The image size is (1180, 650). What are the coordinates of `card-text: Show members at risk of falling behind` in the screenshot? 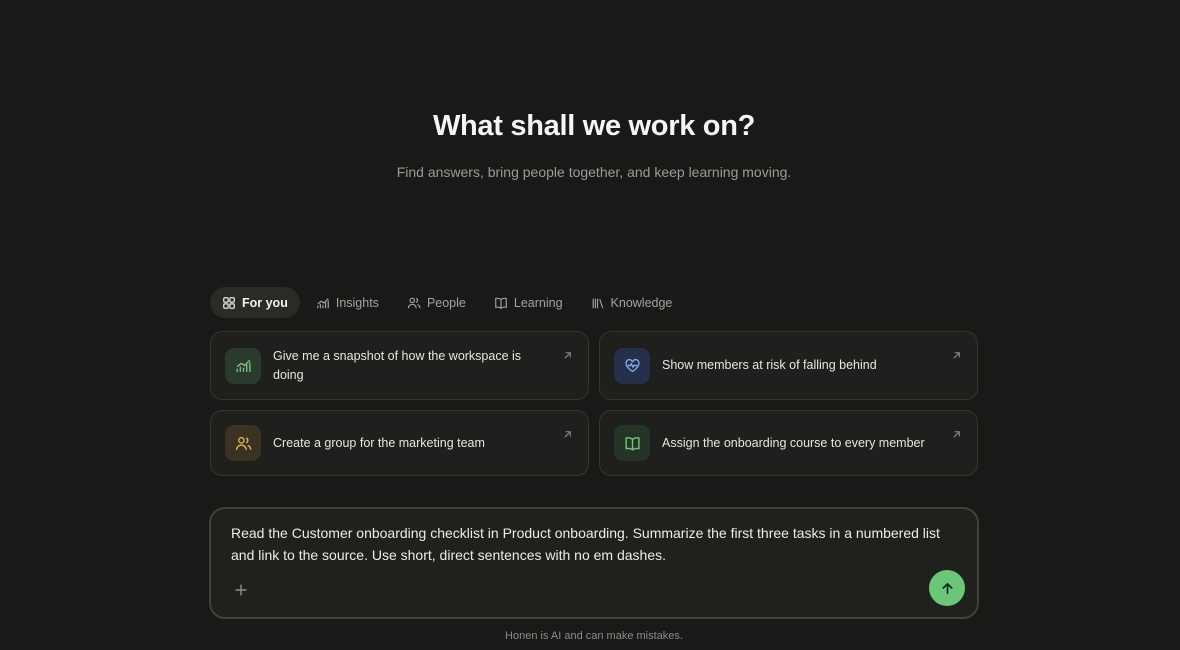 It's located at (769, 365).